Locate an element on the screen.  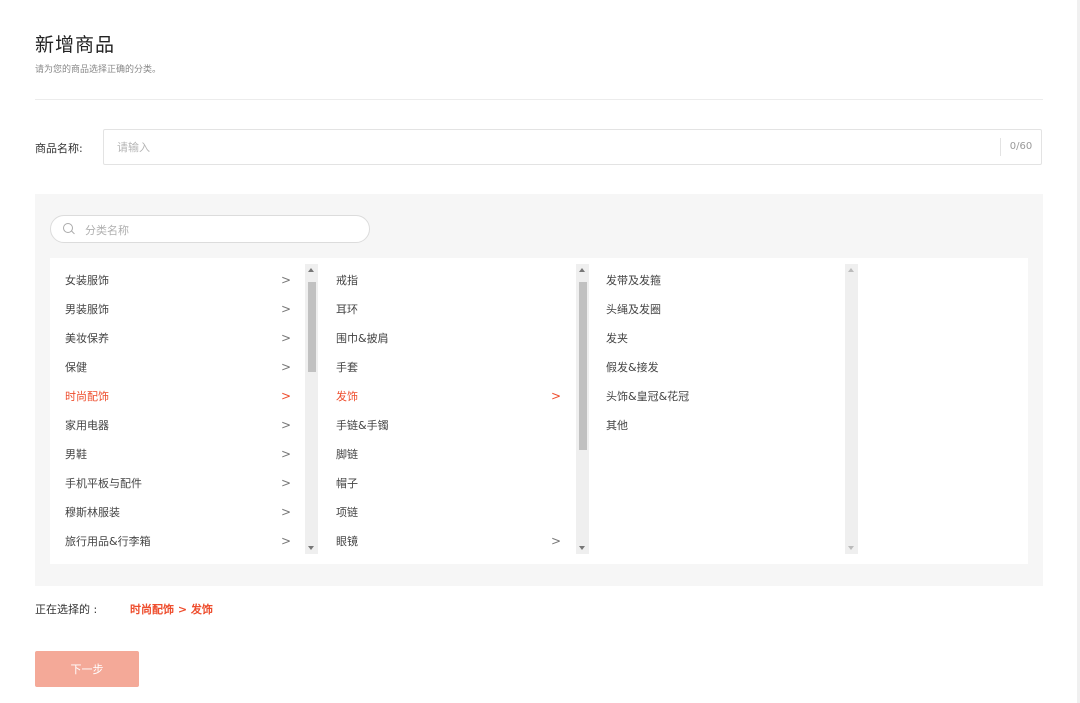
category-item-label: 手套 is located at coordinates (347, 367).